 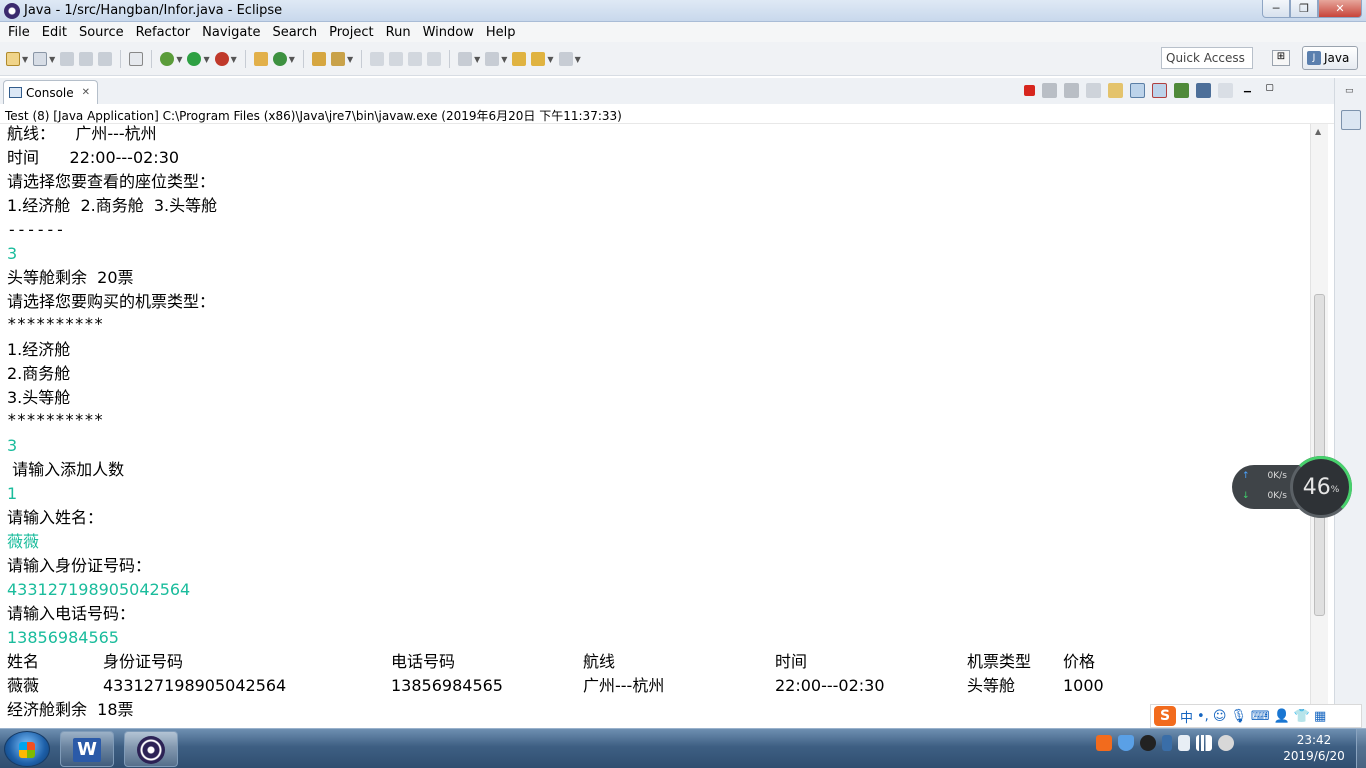 I want to click on save-icon, so click(x=67, y=59).